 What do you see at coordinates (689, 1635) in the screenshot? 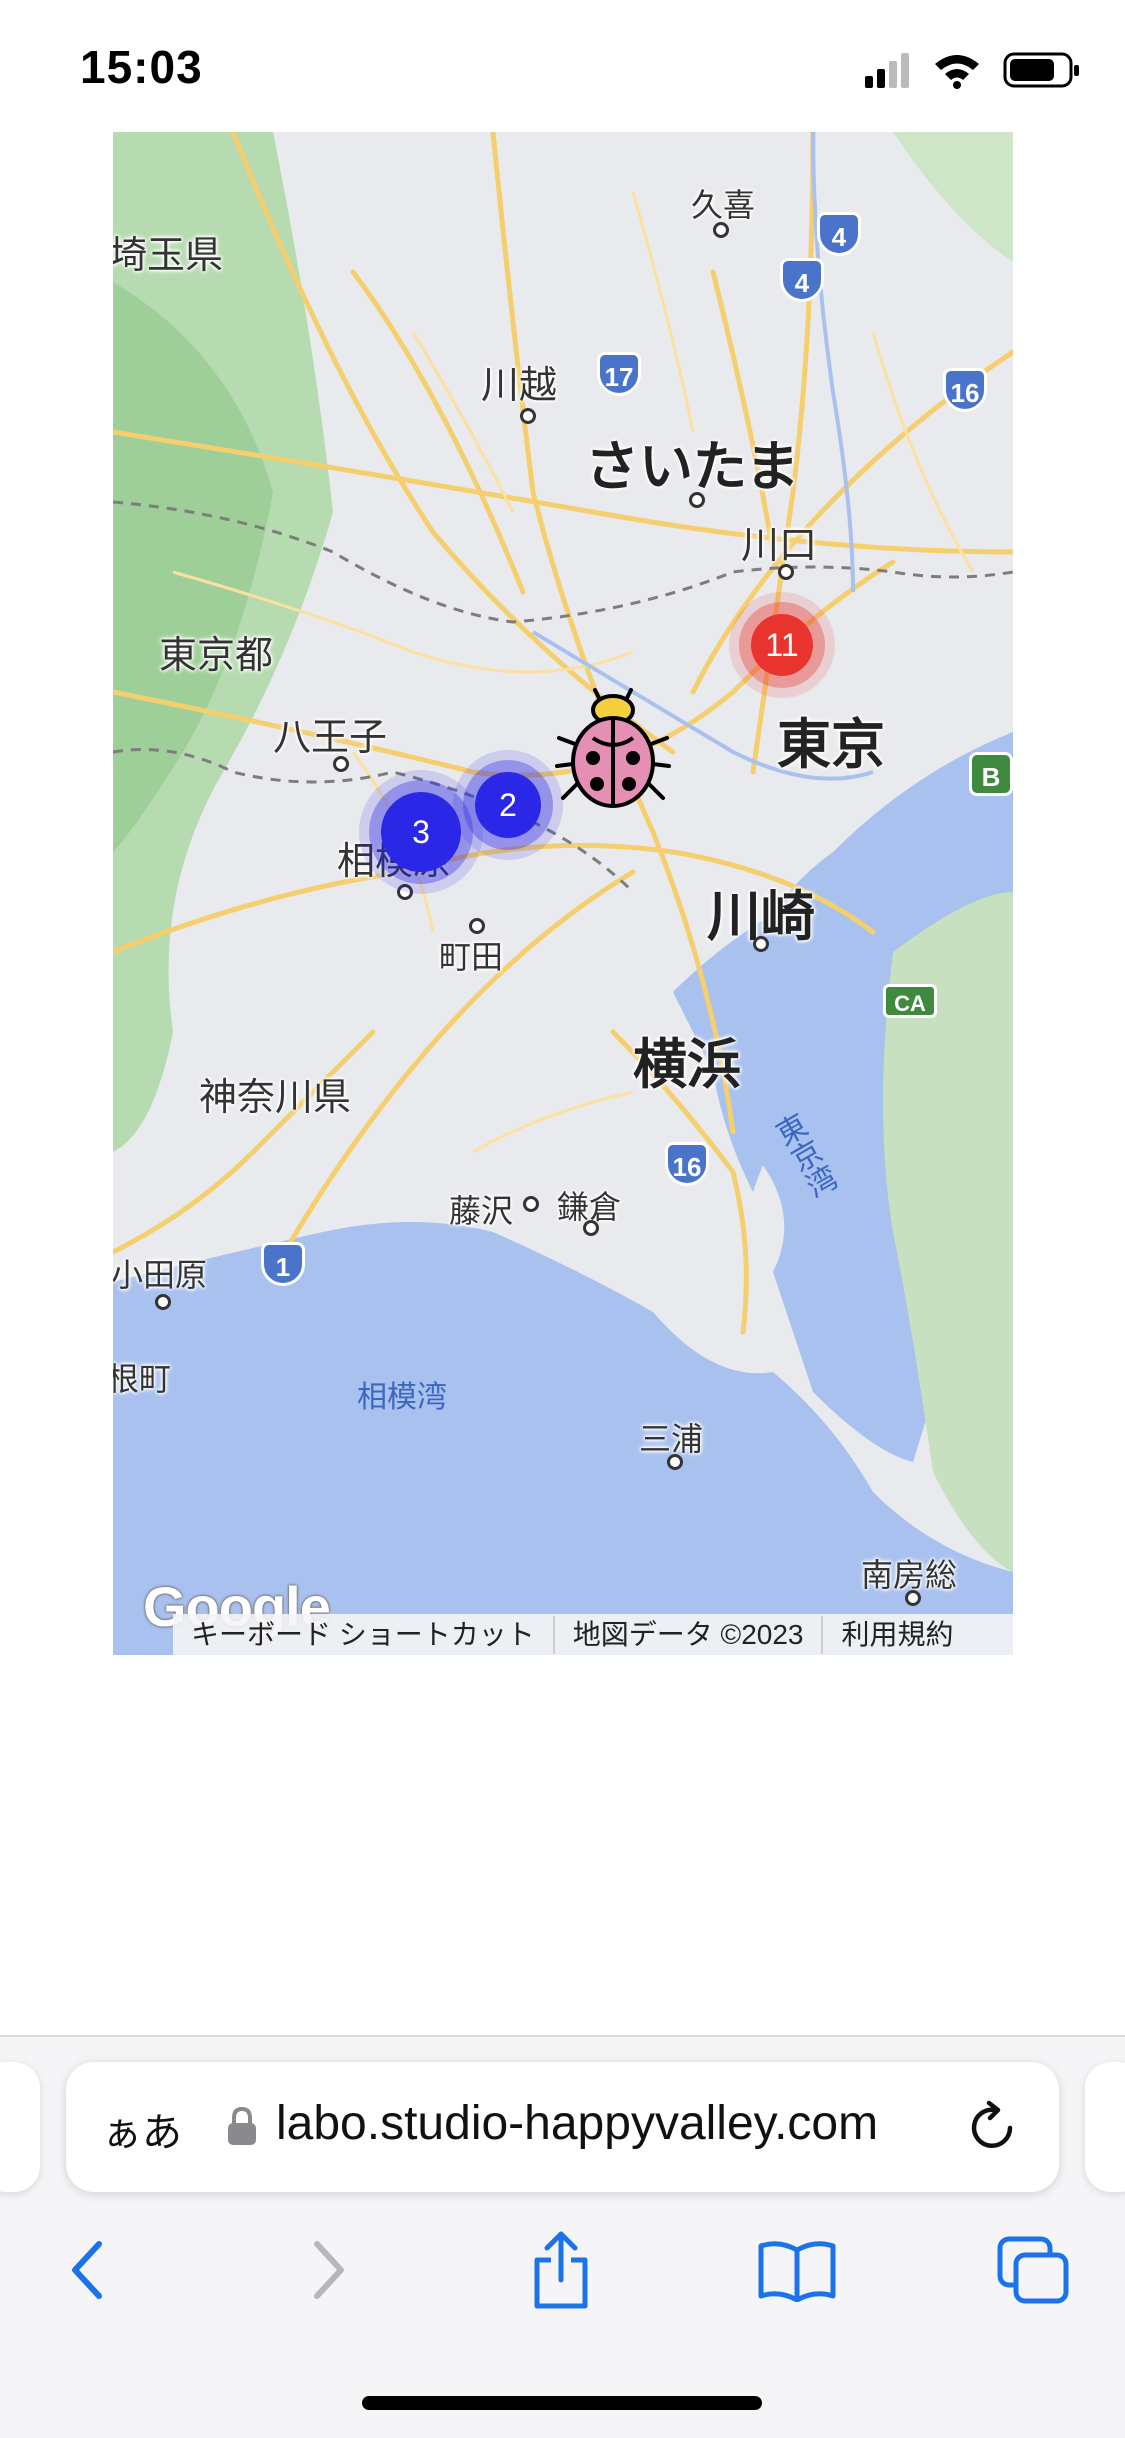
I see `map-data-text: 地図データ ©2023` at bounding box center [689, 1635].